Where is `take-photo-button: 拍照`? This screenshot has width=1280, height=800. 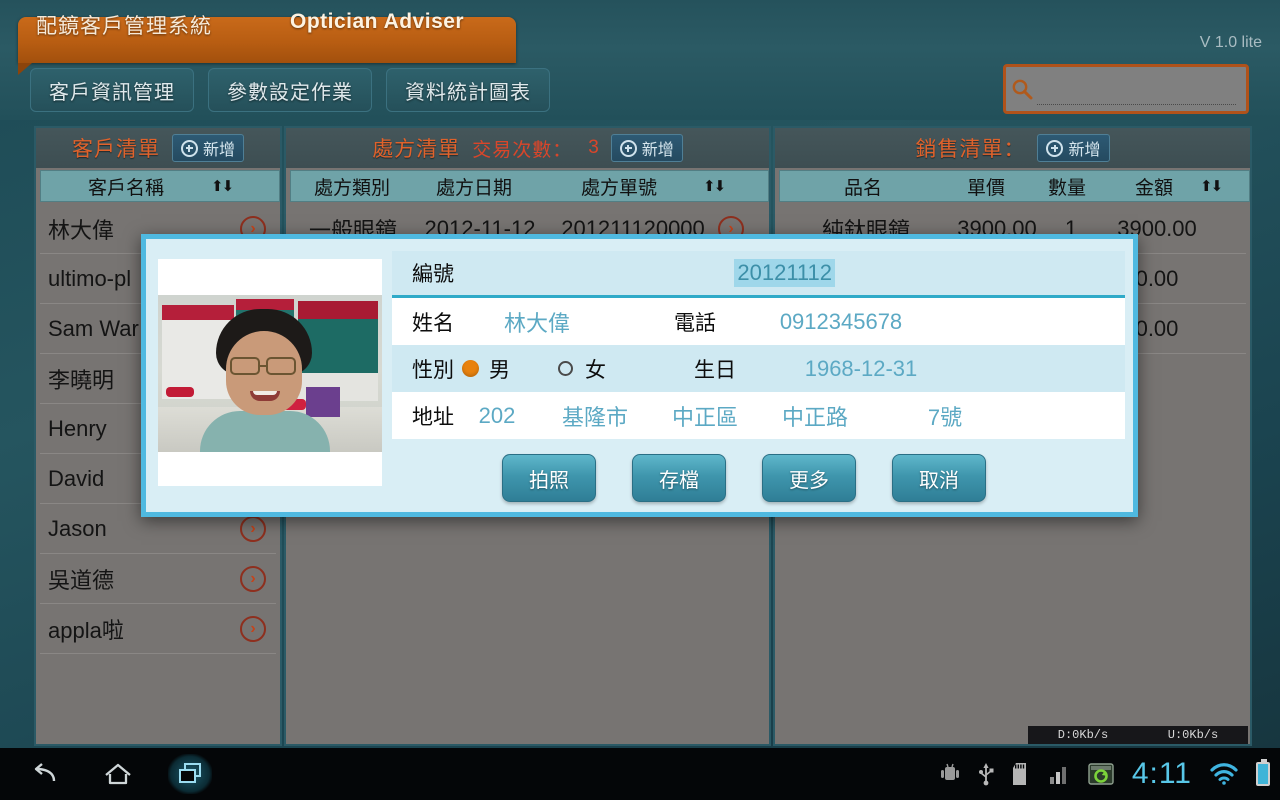 take-photo-button: 拍照 is located at coordinates (549, 478).